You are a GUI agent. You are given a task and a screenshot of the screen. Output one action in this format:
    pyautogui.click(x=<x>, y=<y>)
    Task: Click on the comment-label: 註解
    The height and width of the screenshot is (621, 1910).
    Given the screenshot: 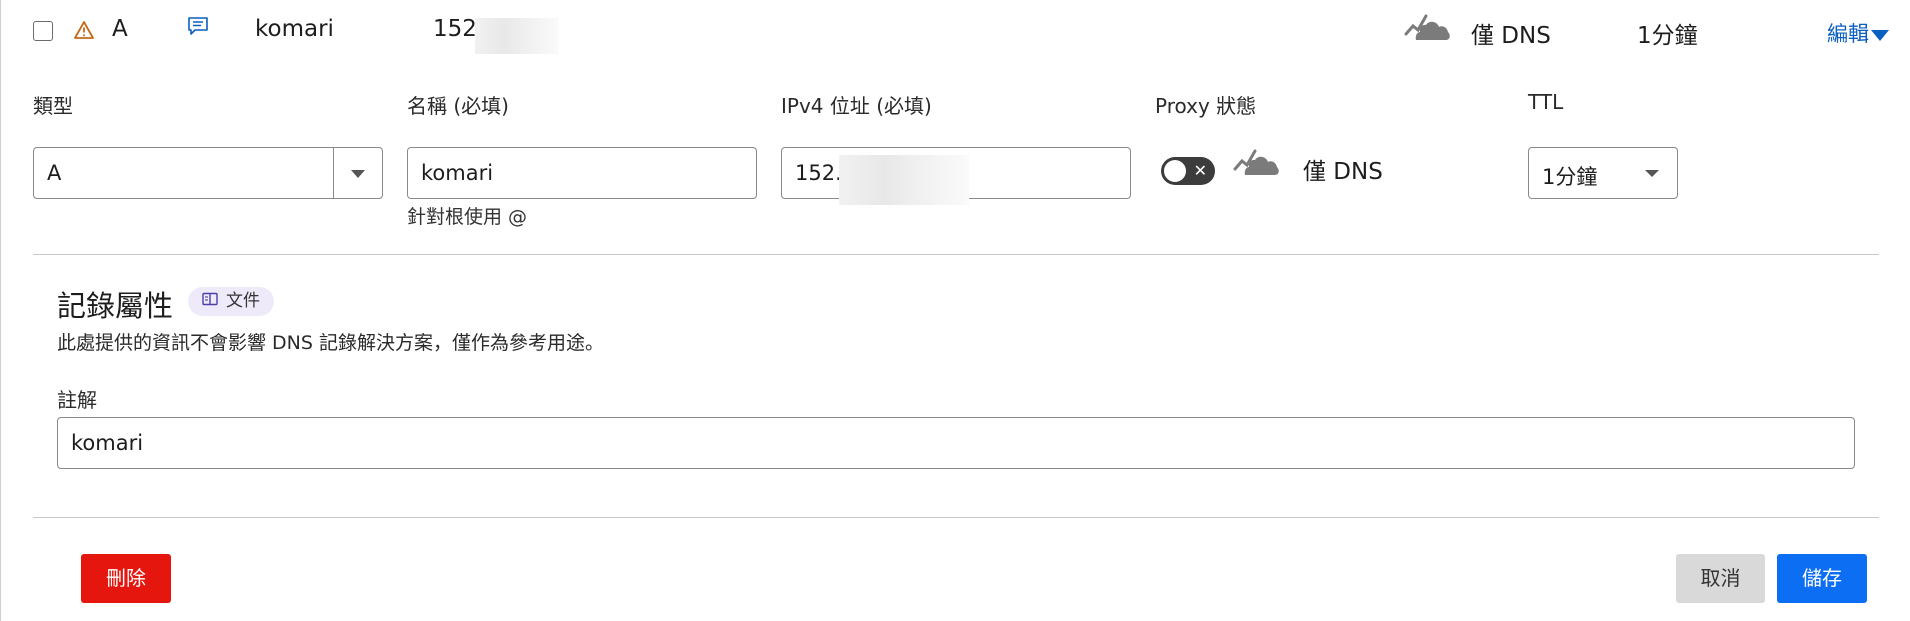 What is the action you would take?
    pyautogui.click(x=77, y=400)
    